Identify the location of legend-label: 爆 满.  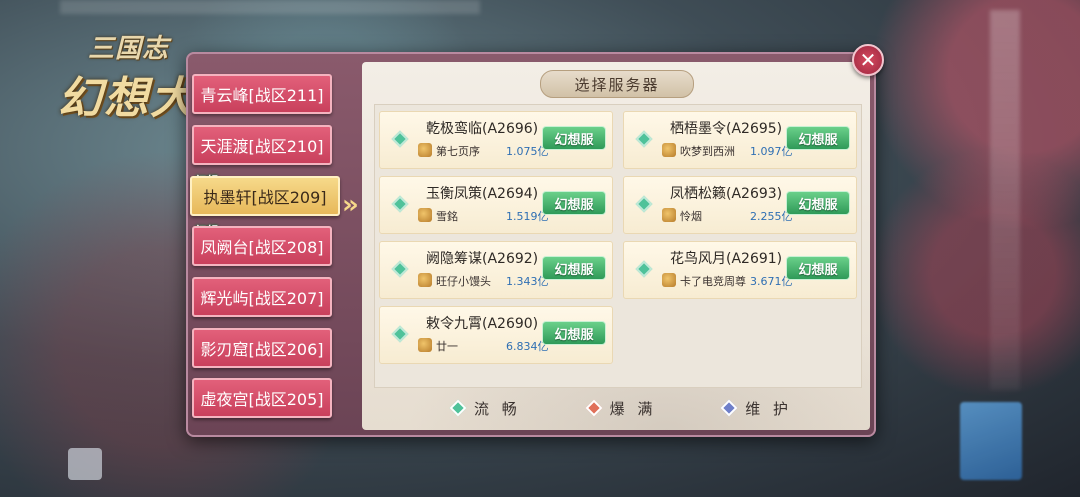
(633, 408).